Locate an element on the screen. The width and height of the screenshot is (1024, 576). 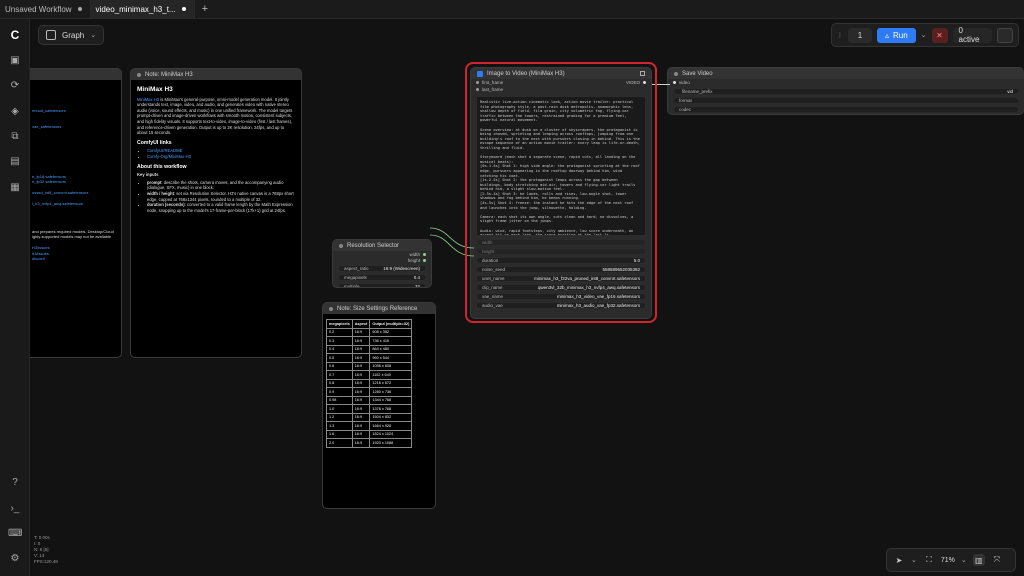
render-stats: T: 0.00s I: 0 N: 6 [6] V: 13 FPS:120.48 is located at coordinates (46, 550).